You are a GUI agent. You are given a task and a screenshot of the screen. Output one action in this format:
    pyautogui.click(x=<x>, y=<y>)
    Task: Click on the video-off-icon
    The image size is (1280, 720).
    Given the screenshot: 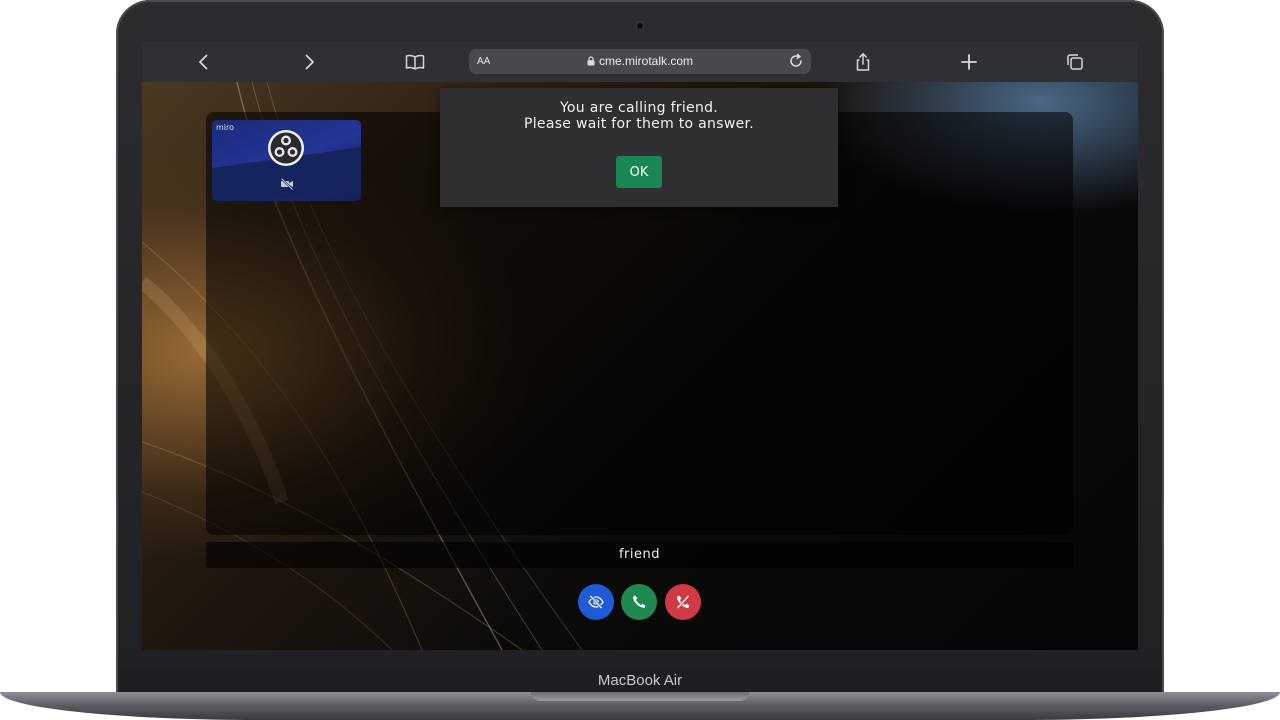 What is the action you would take?
    pyautogui.click(x=287, y=184)
    